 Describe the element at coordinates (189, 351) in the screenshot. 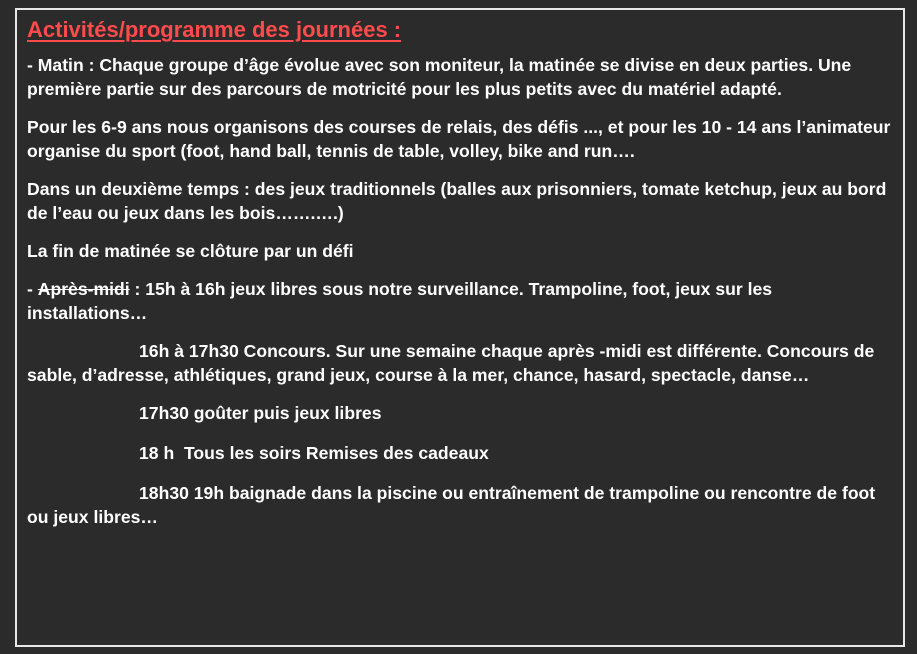

I see `concours-time: 16h à 17h30` at that location.